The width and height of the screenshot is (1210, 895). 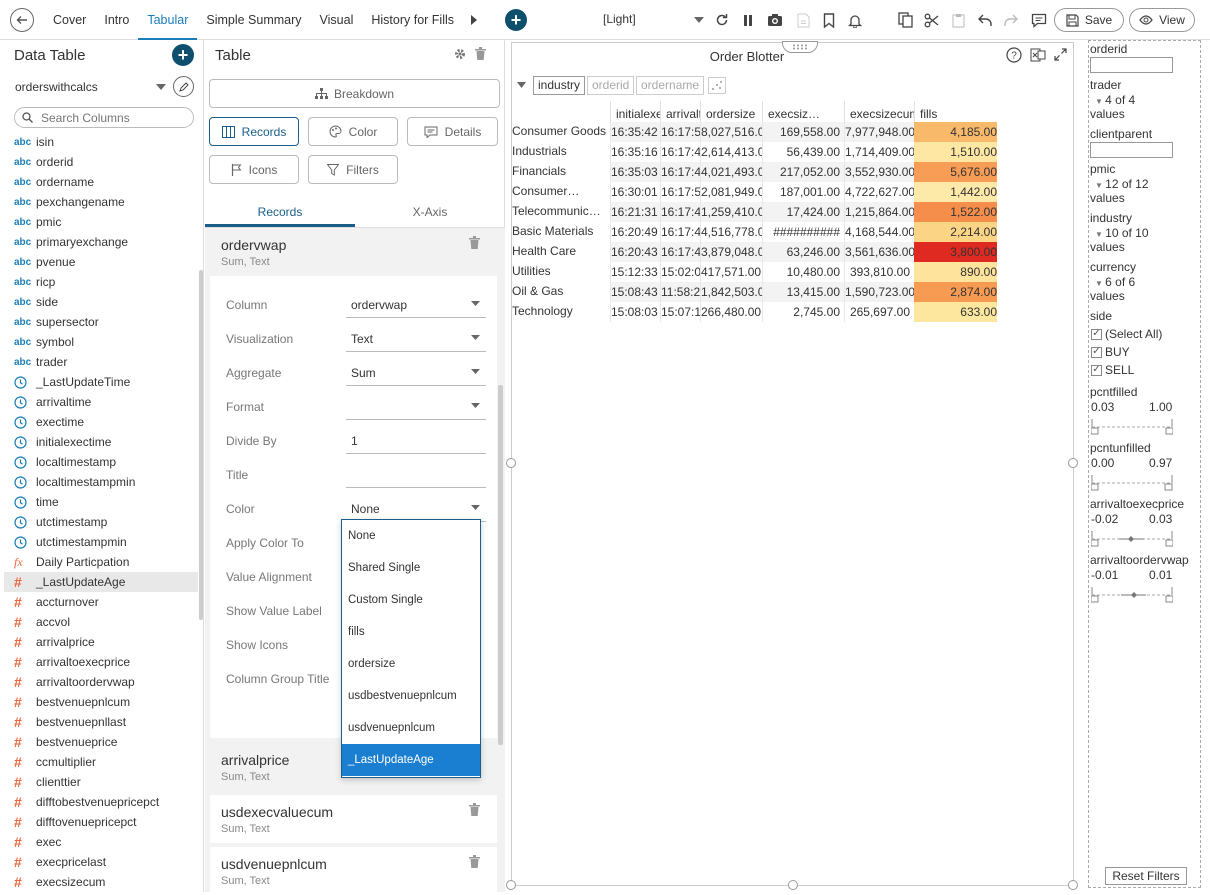 What do you see at coordinates (1110, 352) in the screenshot?
I see `filter-side-buy: ✓ BUY` at bounding box center [1110, 352].